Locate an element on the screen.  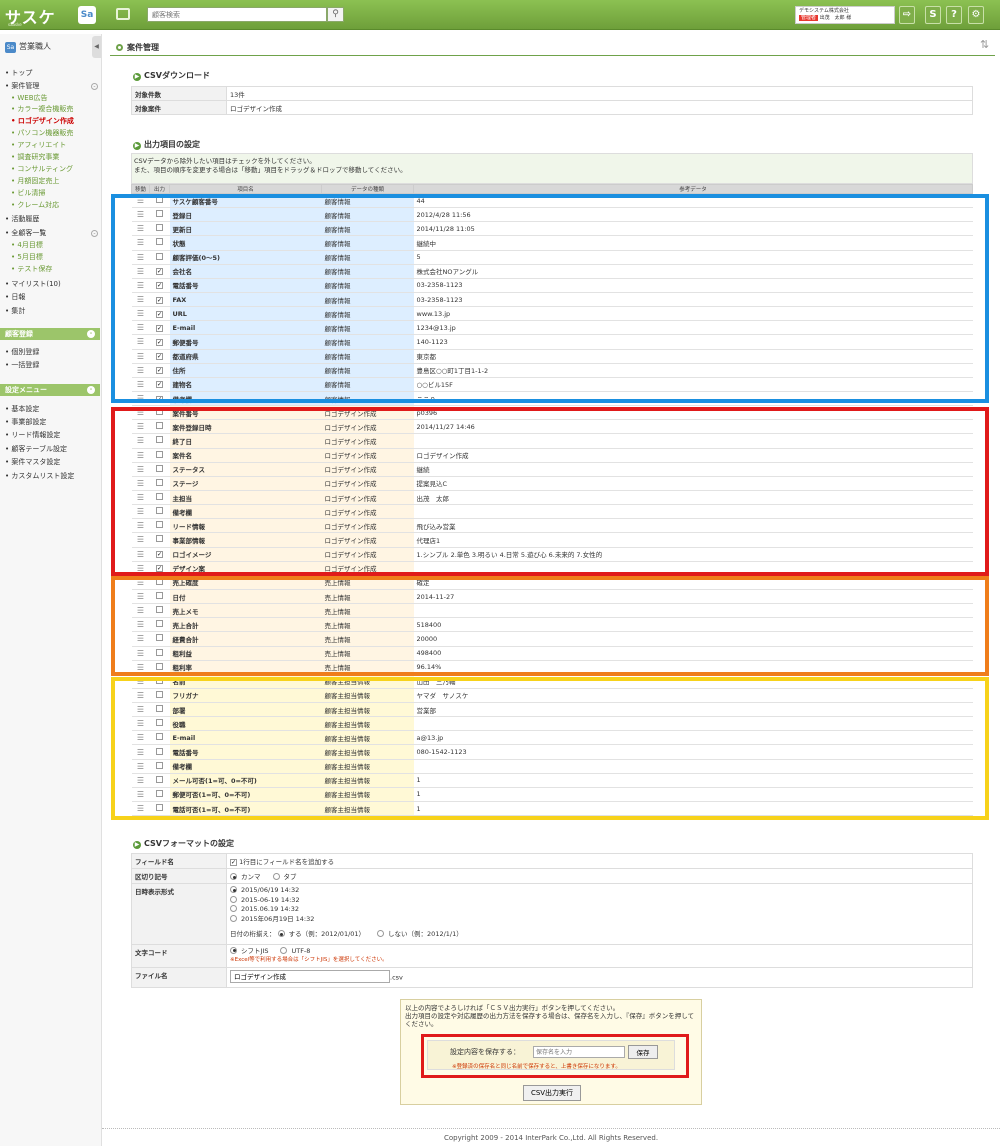
sjis-radio is located at coordinates (233, 950).